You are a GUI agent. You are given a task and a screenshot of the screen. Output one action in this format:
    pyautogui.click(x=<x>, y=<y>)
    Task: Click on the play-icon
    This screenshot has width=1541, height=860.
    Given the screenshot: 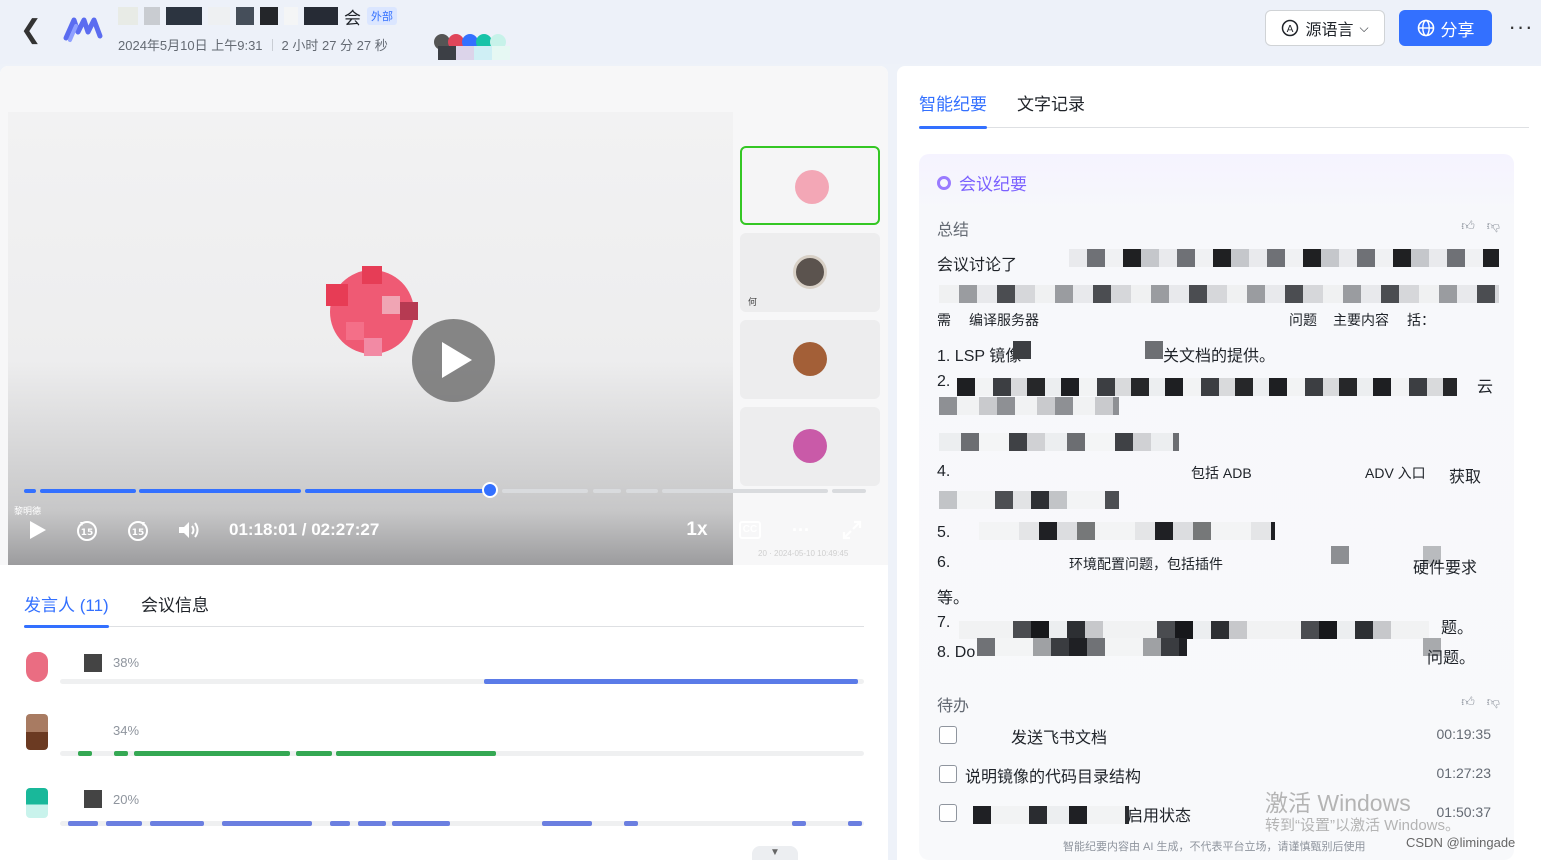 What is the action you would take?
    pyautogui.click(x=37, y=530)
    